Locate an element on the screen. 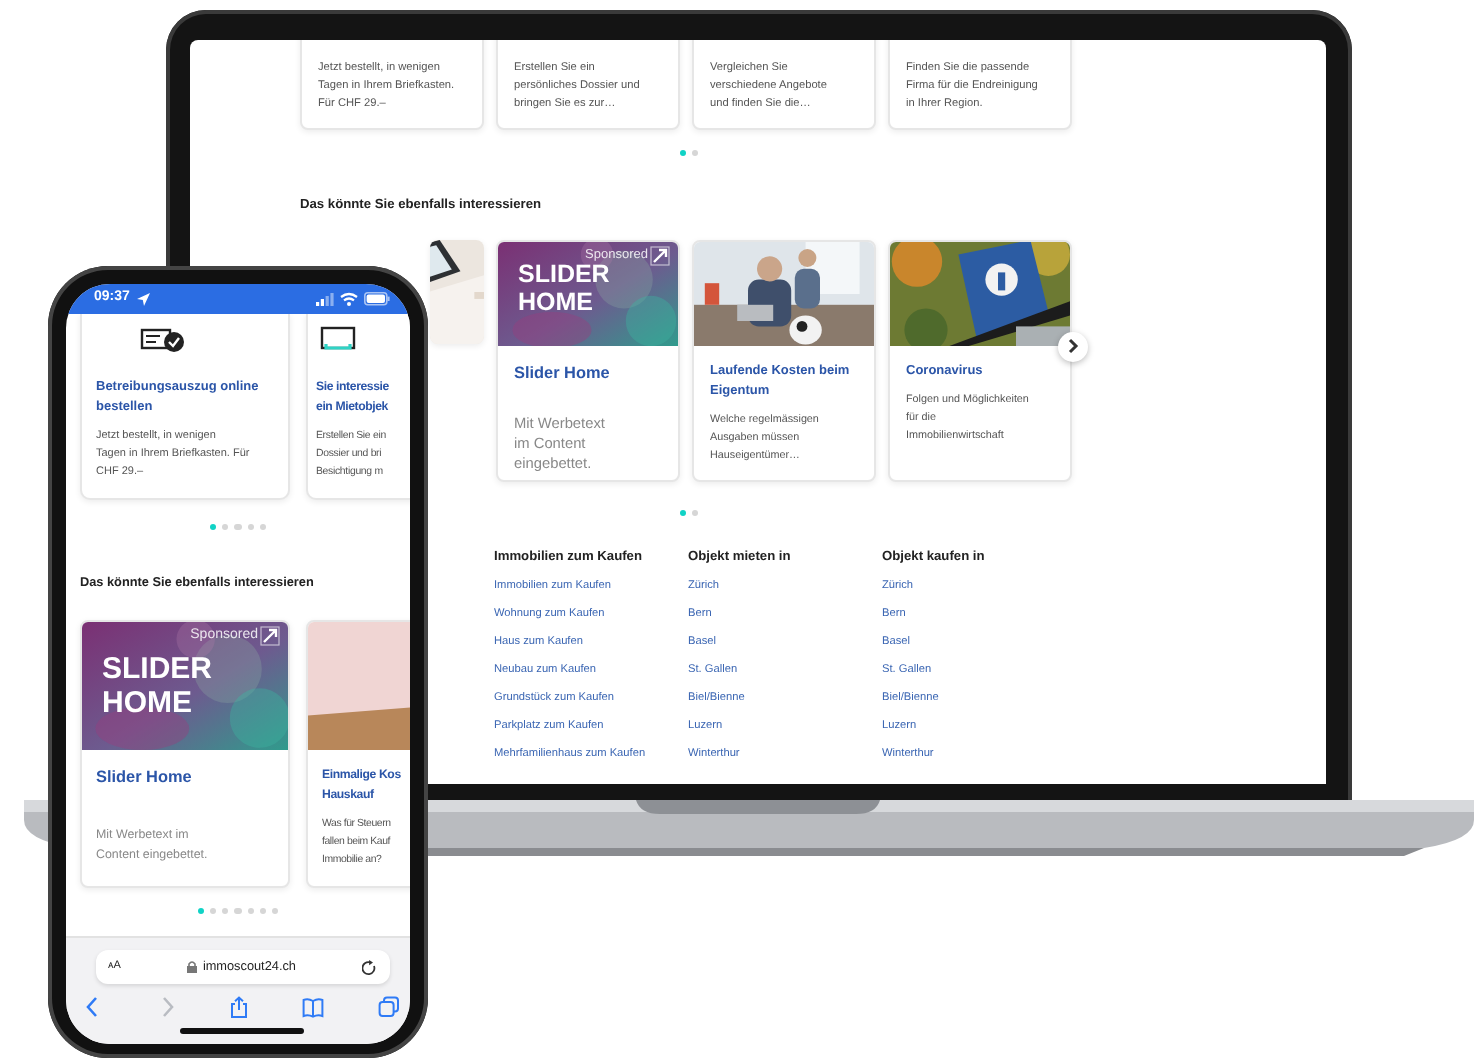  chevron-right-icon is located at coordinates (1073, 346).